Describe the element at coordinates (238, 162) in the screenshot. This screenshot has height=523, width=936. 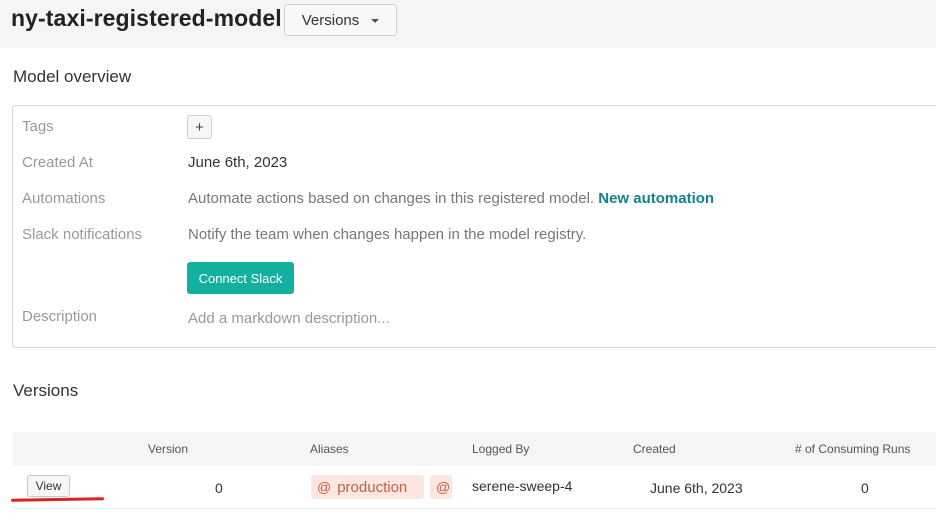
I see `created-at-value: June 6th, 2023` at that location.